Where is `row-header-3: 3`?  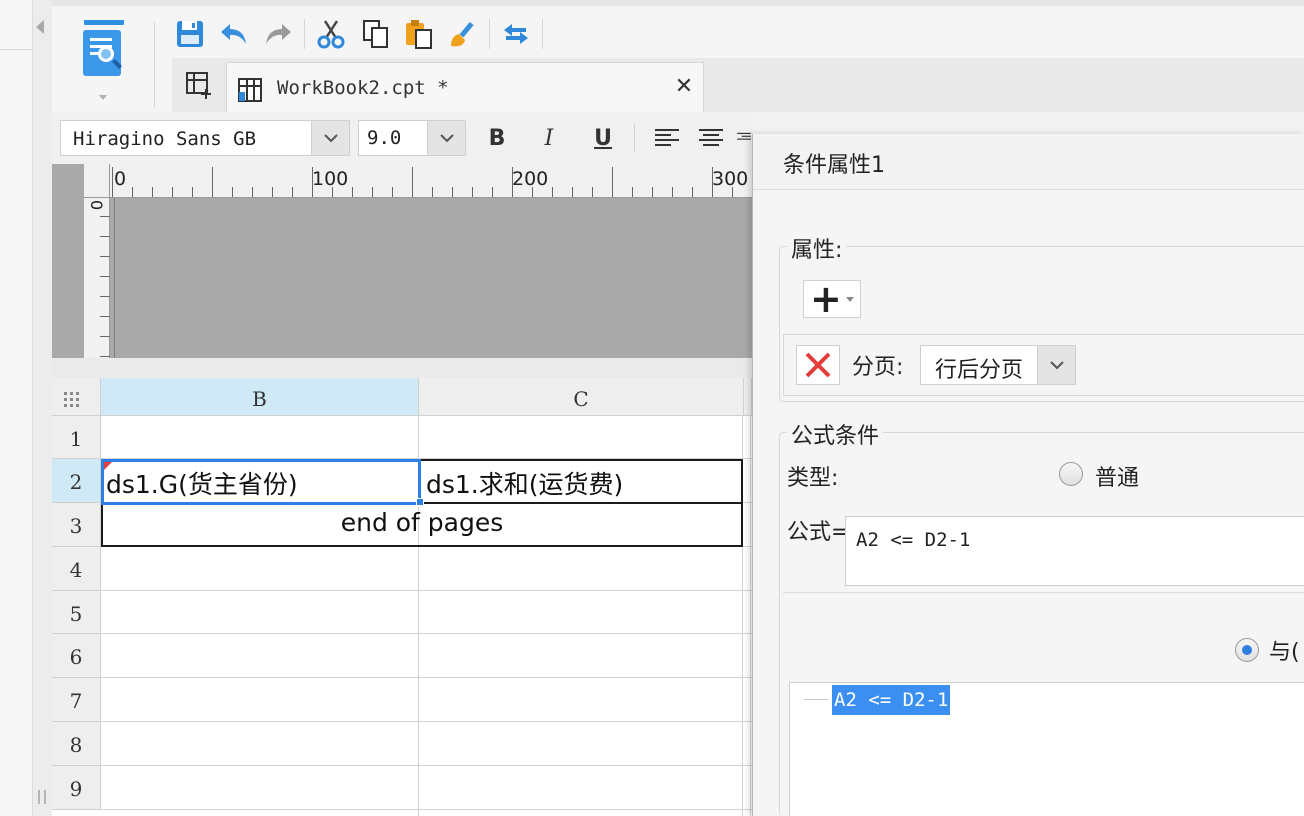
row-header-3: 3 is located at coordinates (76, 525).